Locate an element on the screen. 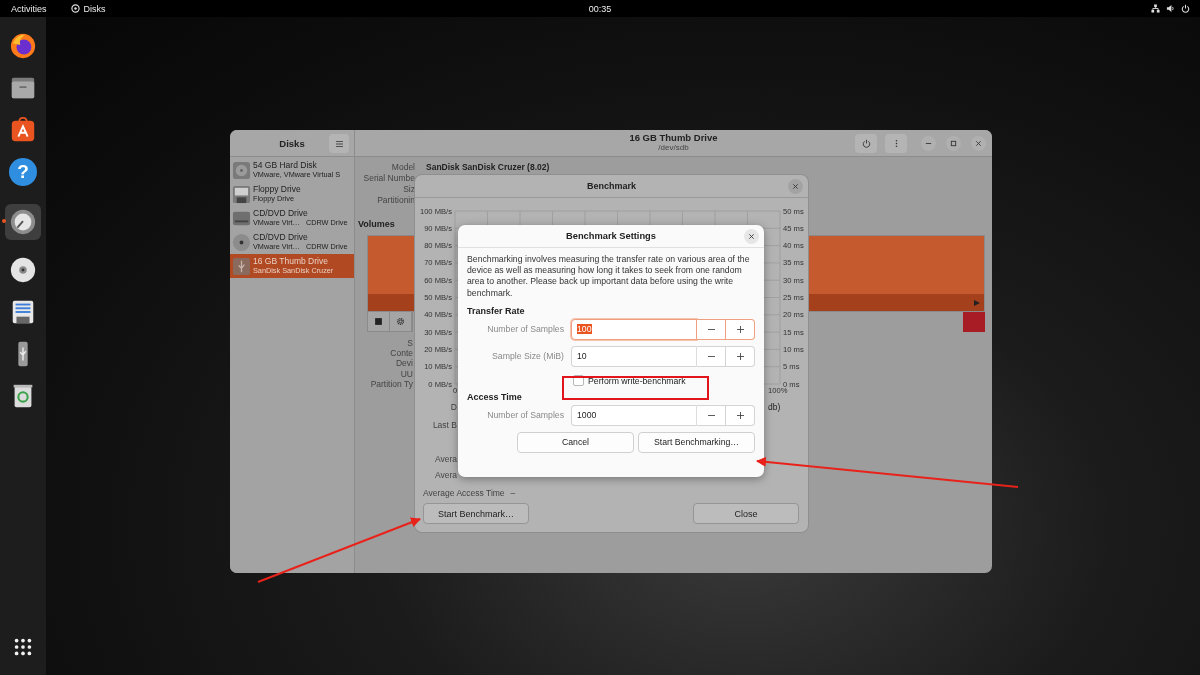 The width and height of the screenshot is (1200, 675). network-icon is located at coordinates (1155, 8).